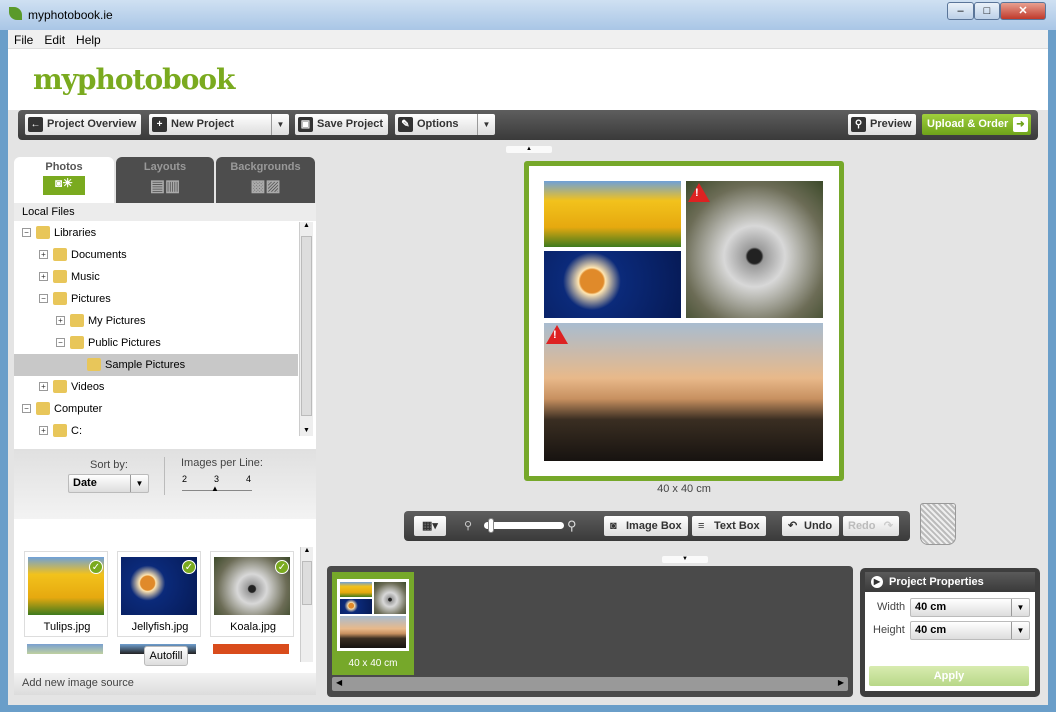 The height and width of the screenshot is (712, 1056). I want to click on tree-item-label: Documents, so click(99, 255).